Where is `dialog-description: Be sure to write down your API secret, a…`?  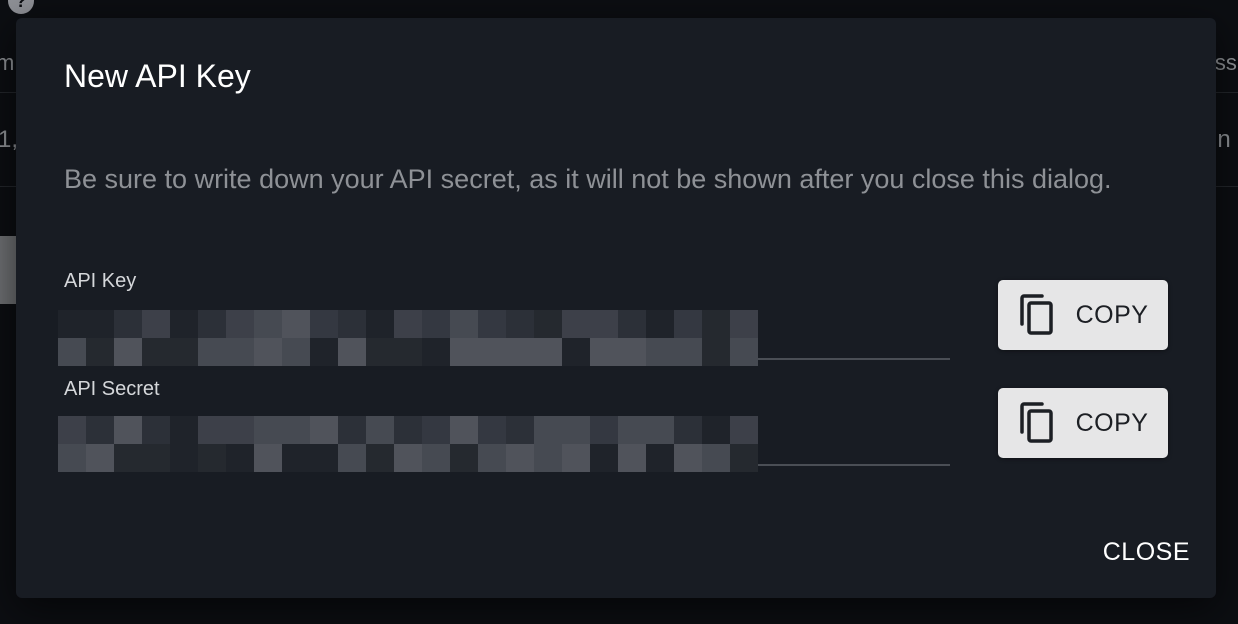 dialog-description: Be sure to write down your API secret, a… is located at coordinates (588, 179).